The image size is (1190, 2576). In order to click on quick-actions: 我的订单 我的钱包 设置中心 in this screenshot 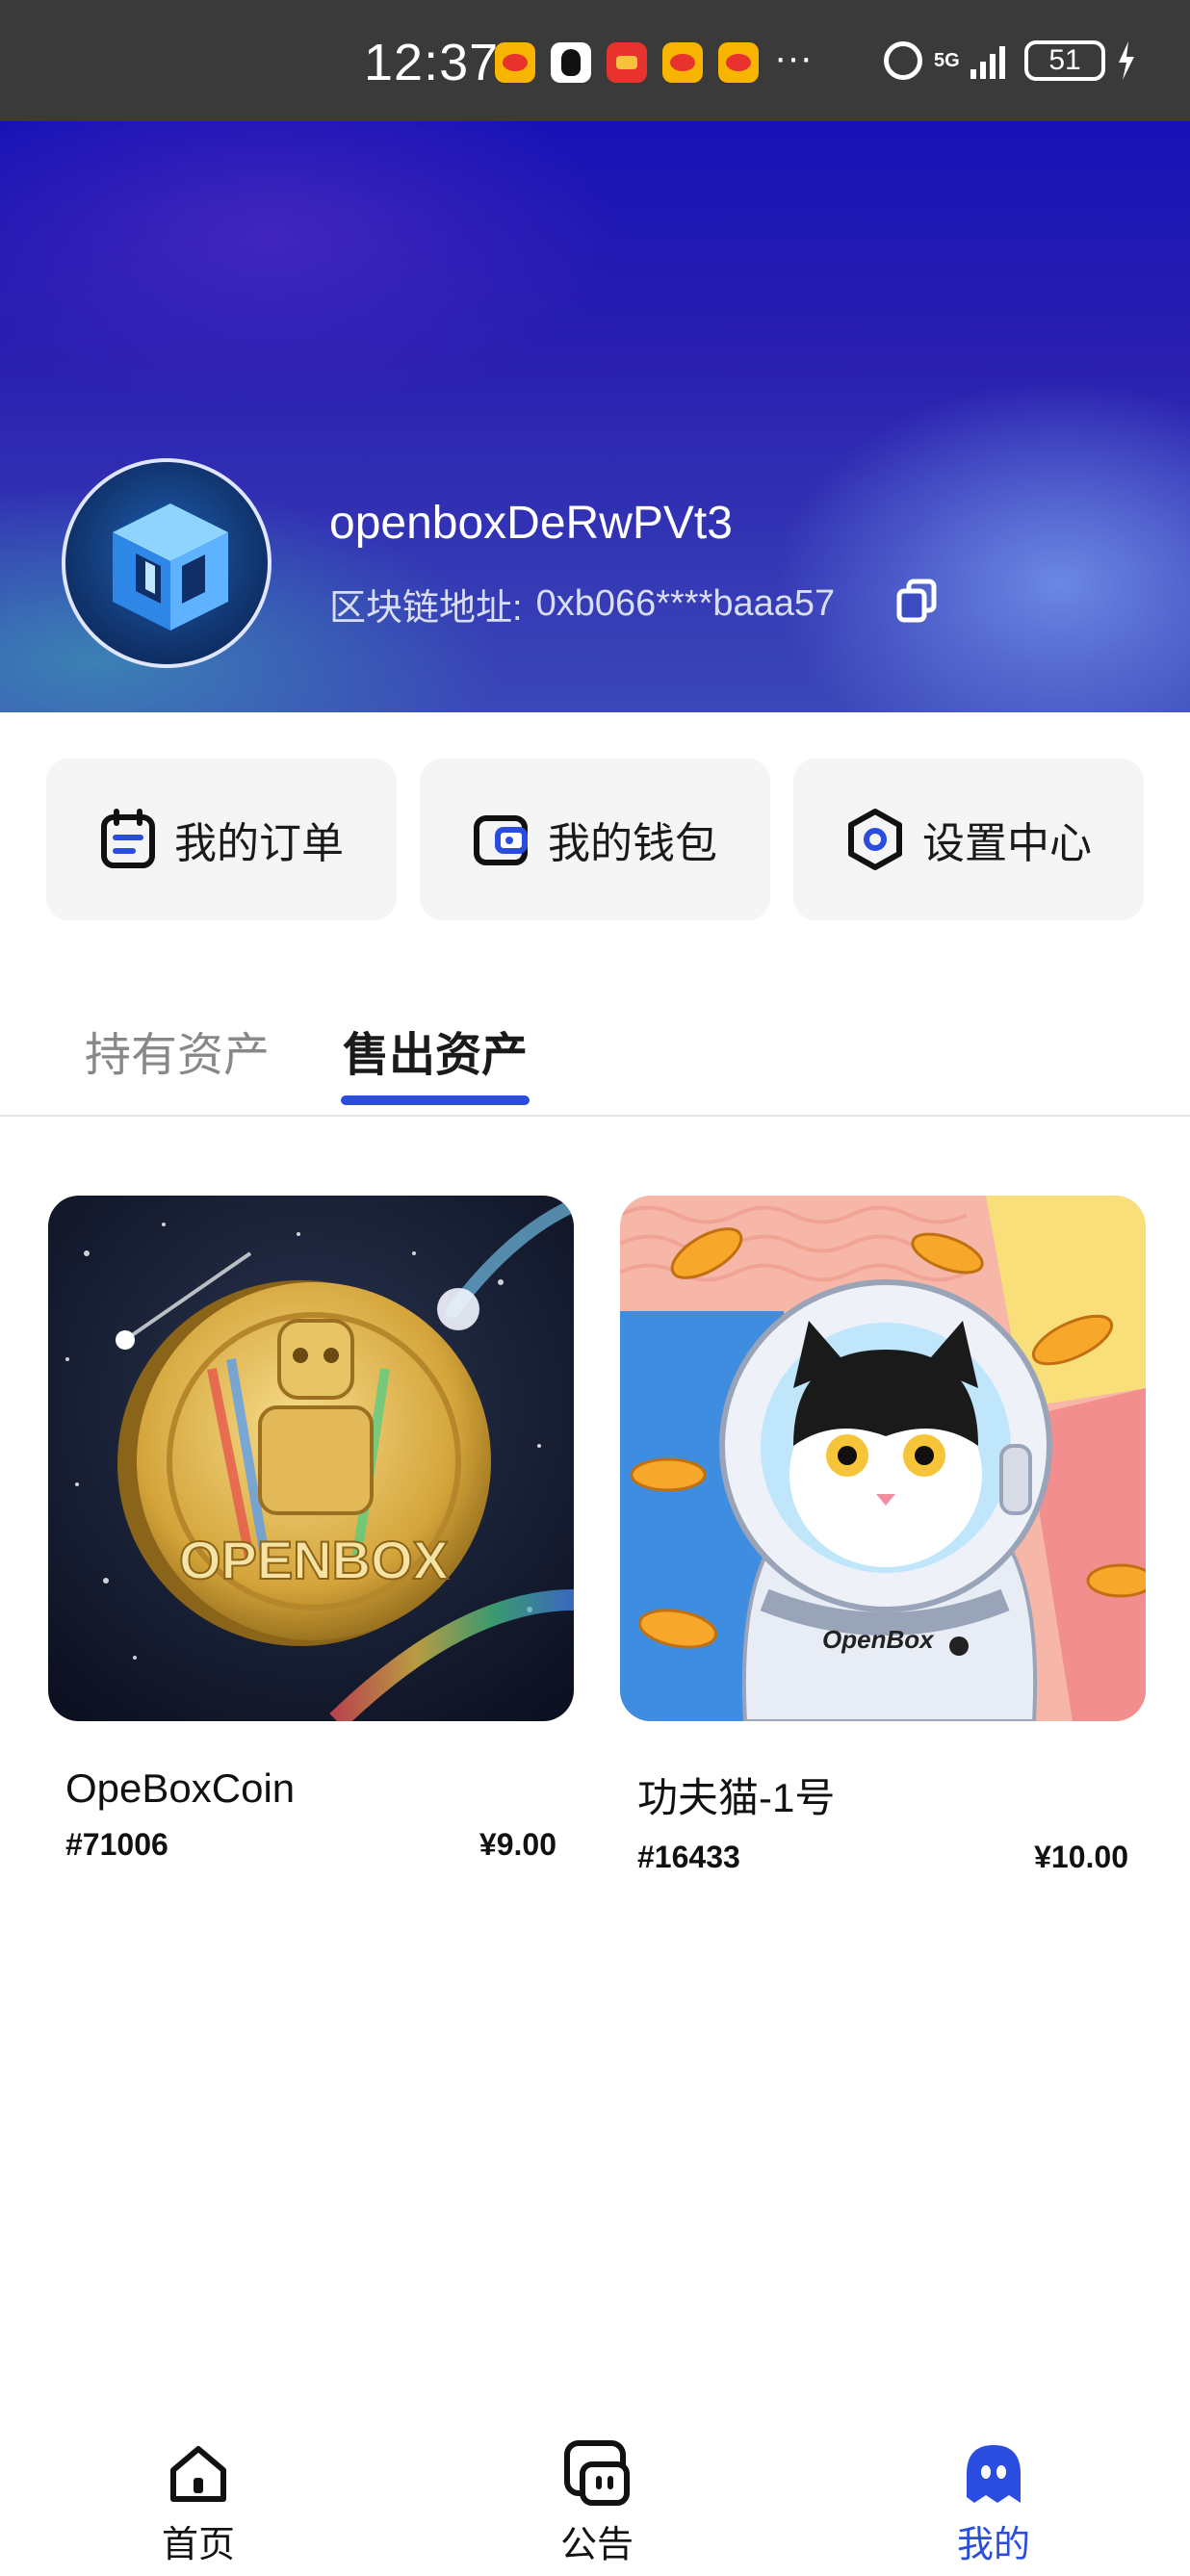, I will do `click(595, 840)`.